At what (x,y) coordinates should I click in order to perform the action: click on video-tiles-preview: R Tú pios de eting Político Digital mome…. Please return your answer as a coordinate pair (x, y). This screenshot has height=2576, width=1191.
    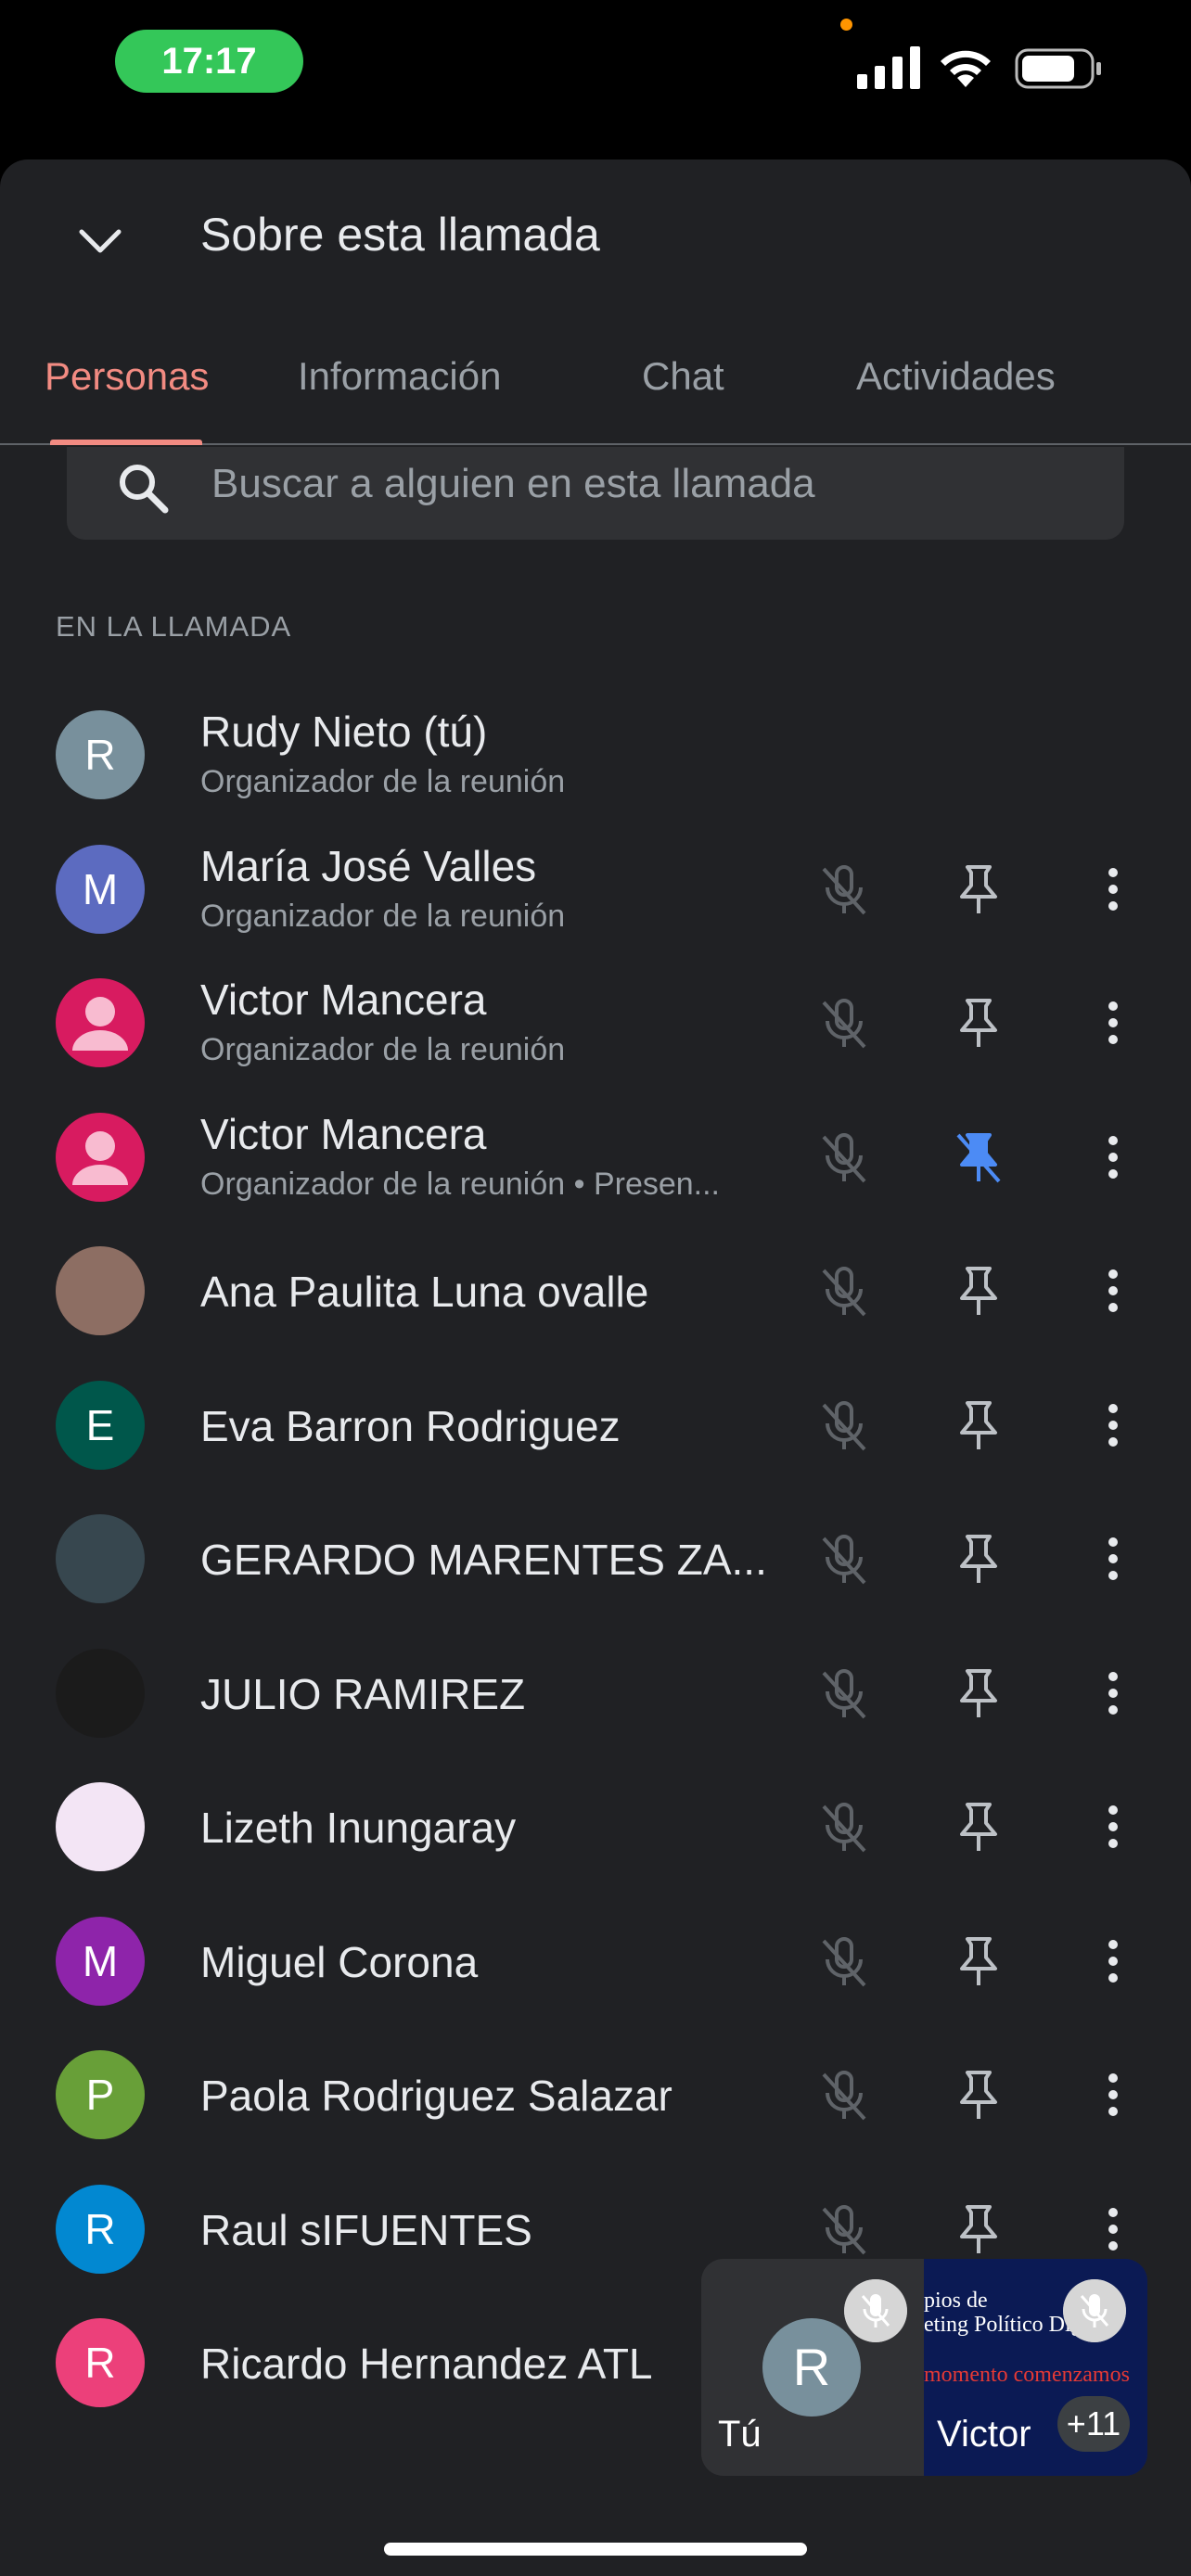
    Looking at the image, I should click on (924, 2367).